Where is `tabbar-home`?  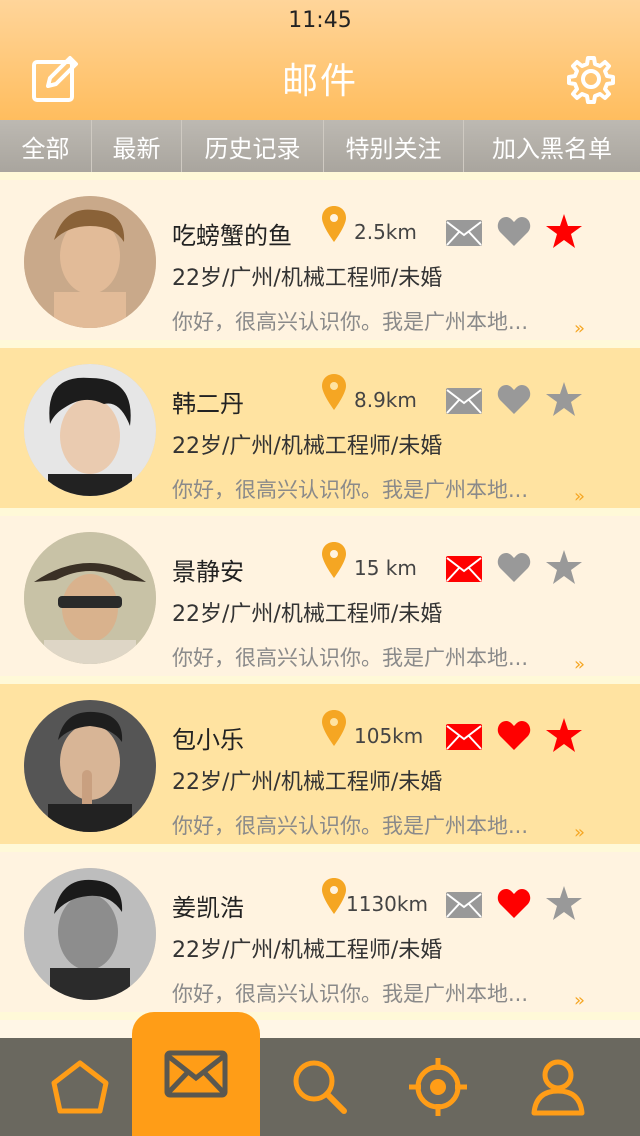
tabbar-home is located at coordinates (80, 1087).